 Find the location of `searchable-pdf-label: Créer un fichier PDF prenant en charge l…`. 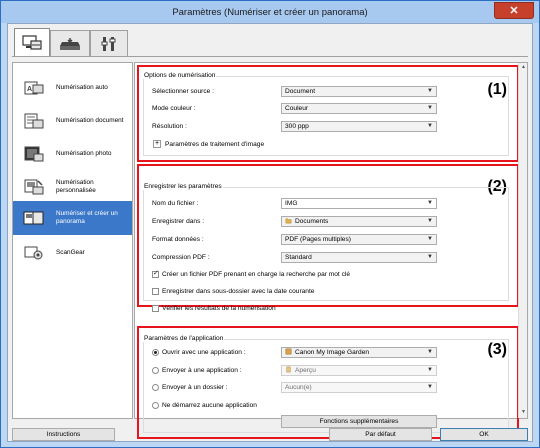

searchable-pdf-label: Créer un fichier PDF prenant en charge l… is located at coordinates (256, 274).